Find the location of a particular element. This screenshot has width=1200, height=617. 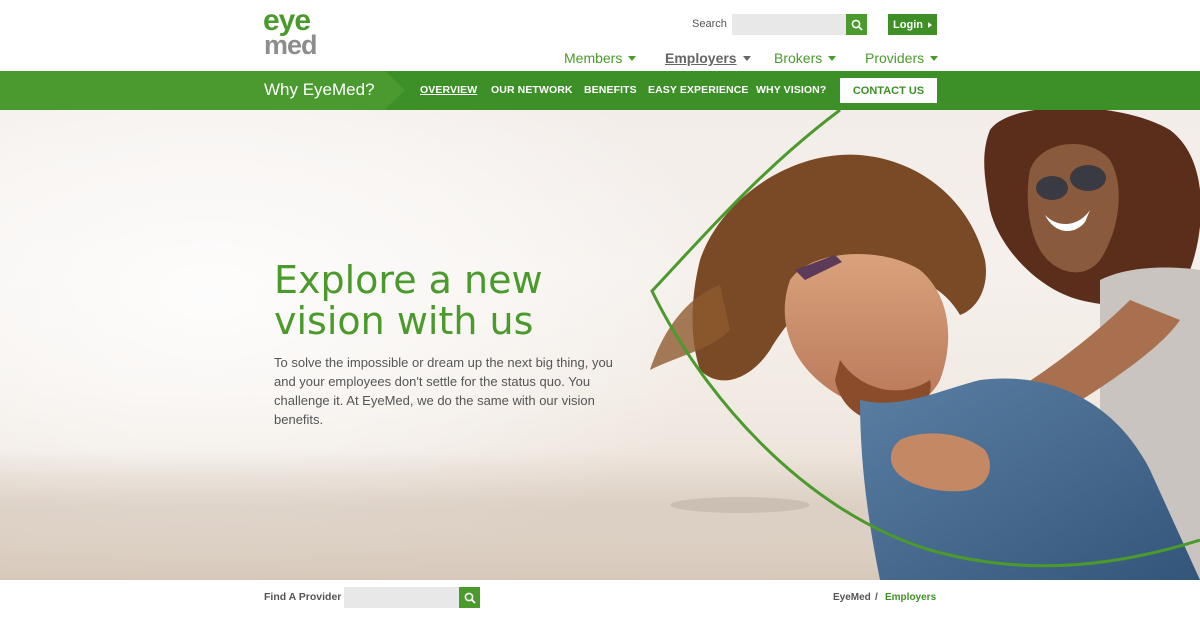

section-title: Why EyeMed? is located at coordinates (319, 89).